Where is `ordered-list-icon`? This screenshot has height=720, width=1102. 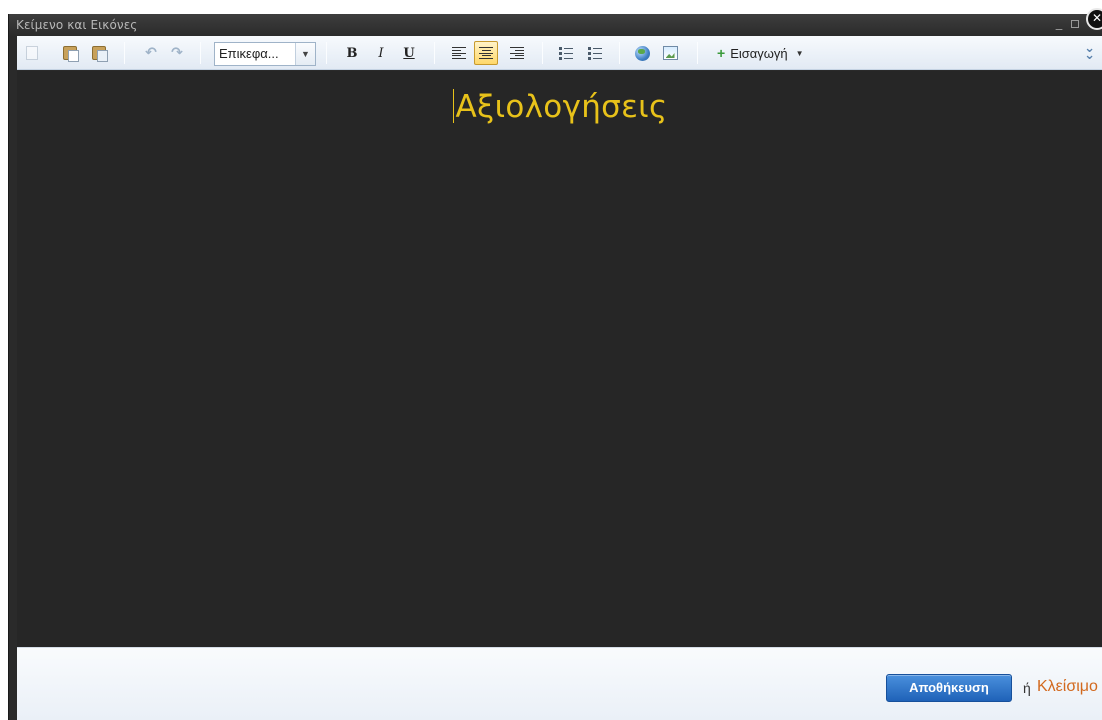 ordered-list-icon is located at coordinates (566, 53).